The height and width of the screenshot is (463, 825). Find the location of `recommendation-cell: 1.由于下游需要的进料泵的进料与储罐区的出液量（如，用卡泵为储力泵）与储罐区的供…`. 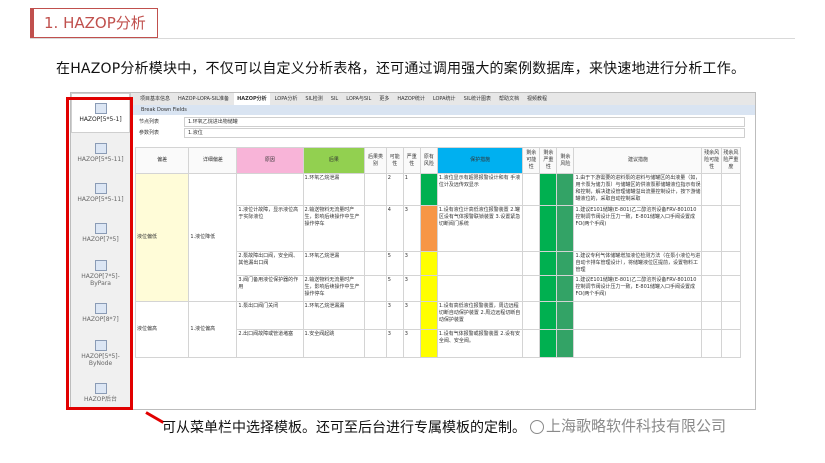

recommendation-cell: 1.由于下游需要的进料泵的进料与储罐区的出液量（如，用卡泵为储力泵）与储罐区的供… is located at coordinates (638, 189).